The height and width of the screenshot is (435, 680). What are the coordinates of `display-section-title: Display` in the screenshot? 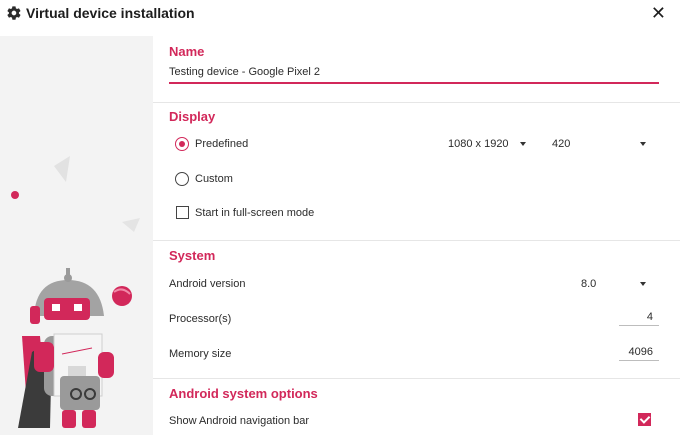 It's located at (192, 116).